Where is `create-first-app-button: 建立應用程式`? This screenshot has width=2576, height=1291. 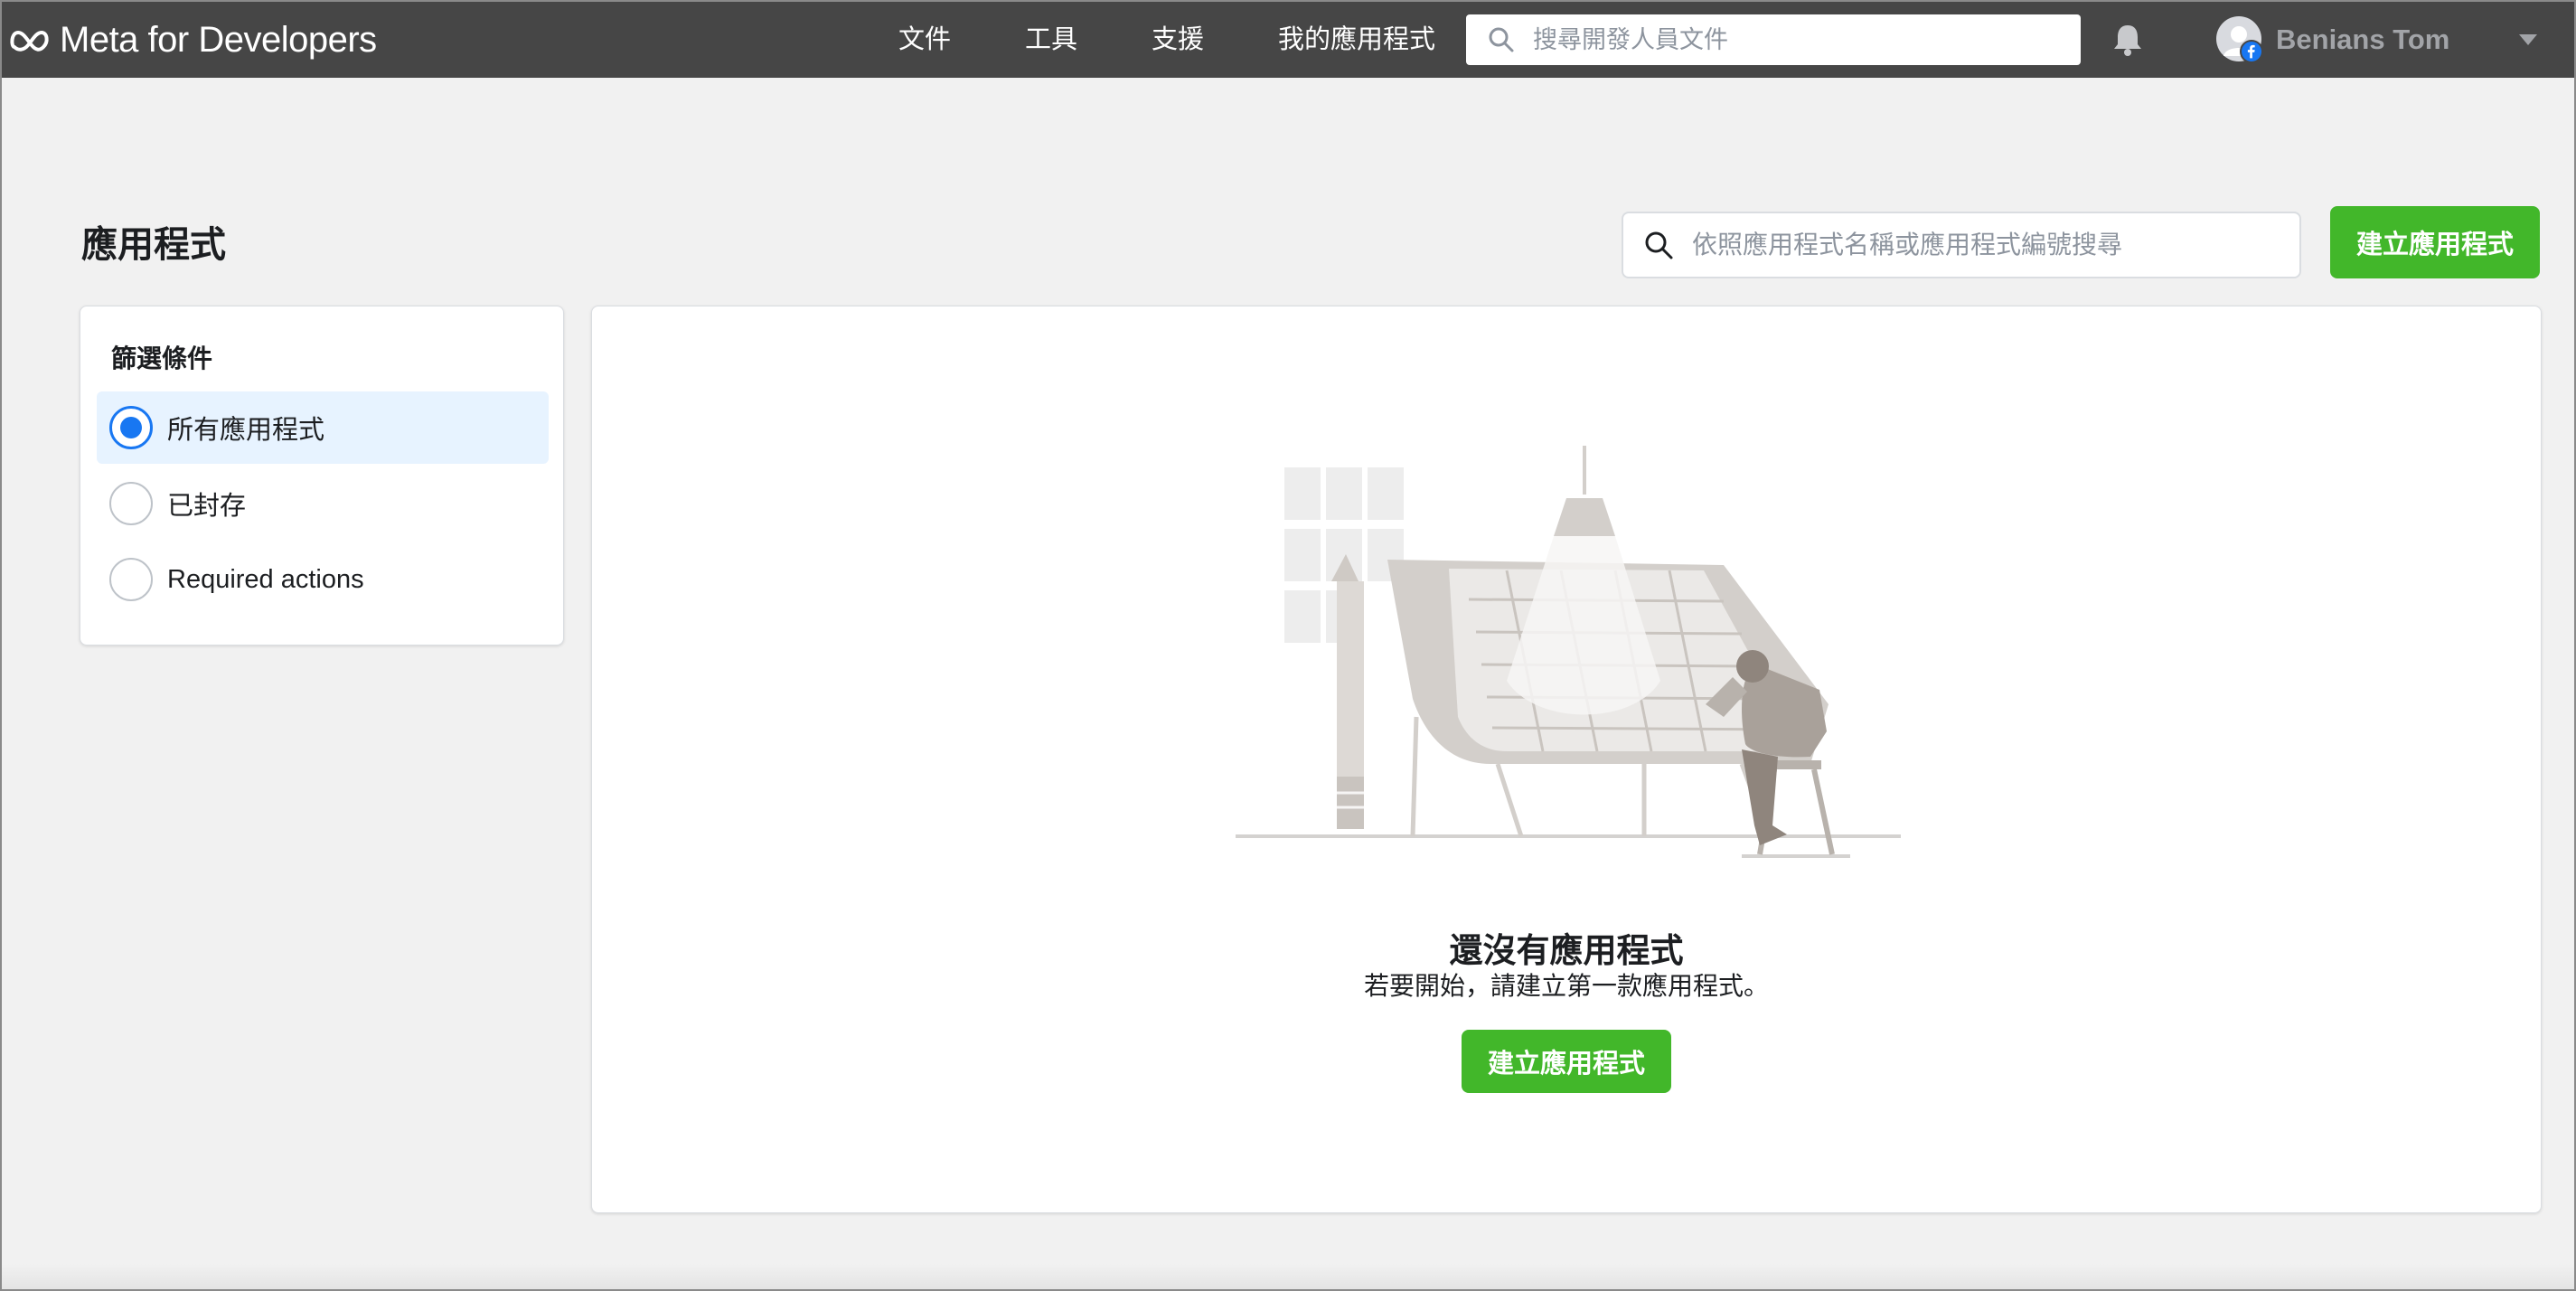 create-first-app-button: 建立應用程式 is located at coordinates (1567, 1061).